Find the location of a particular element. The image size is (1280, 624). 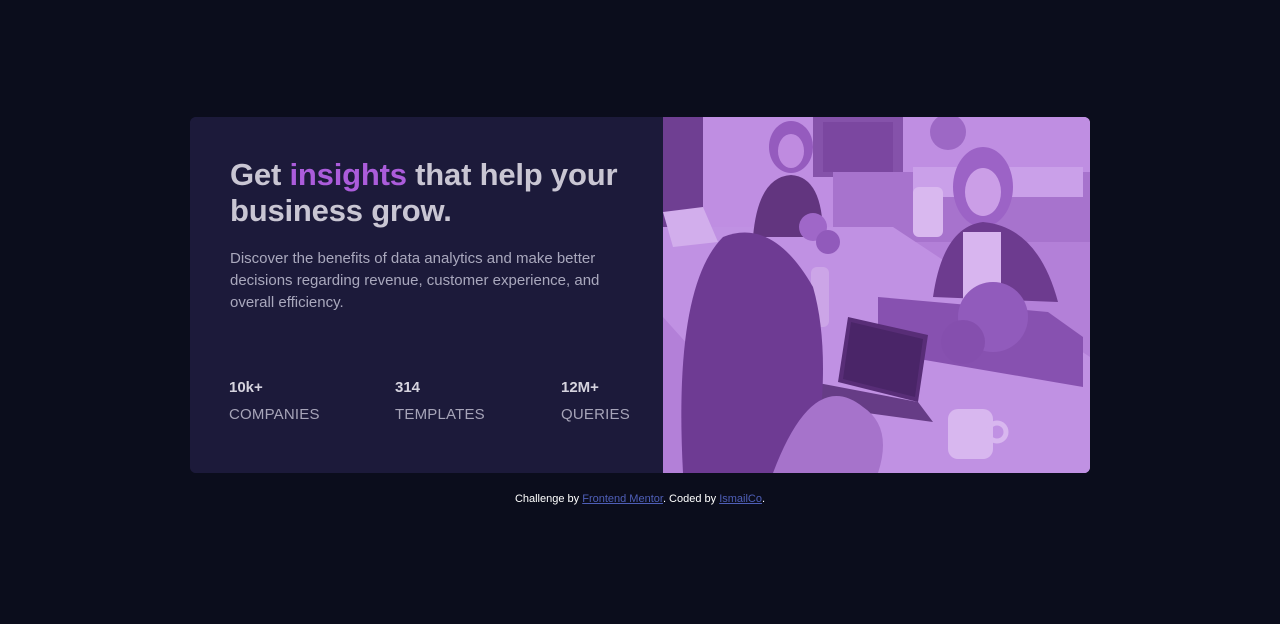

footer-text: . is located at coordinates (764, 499).